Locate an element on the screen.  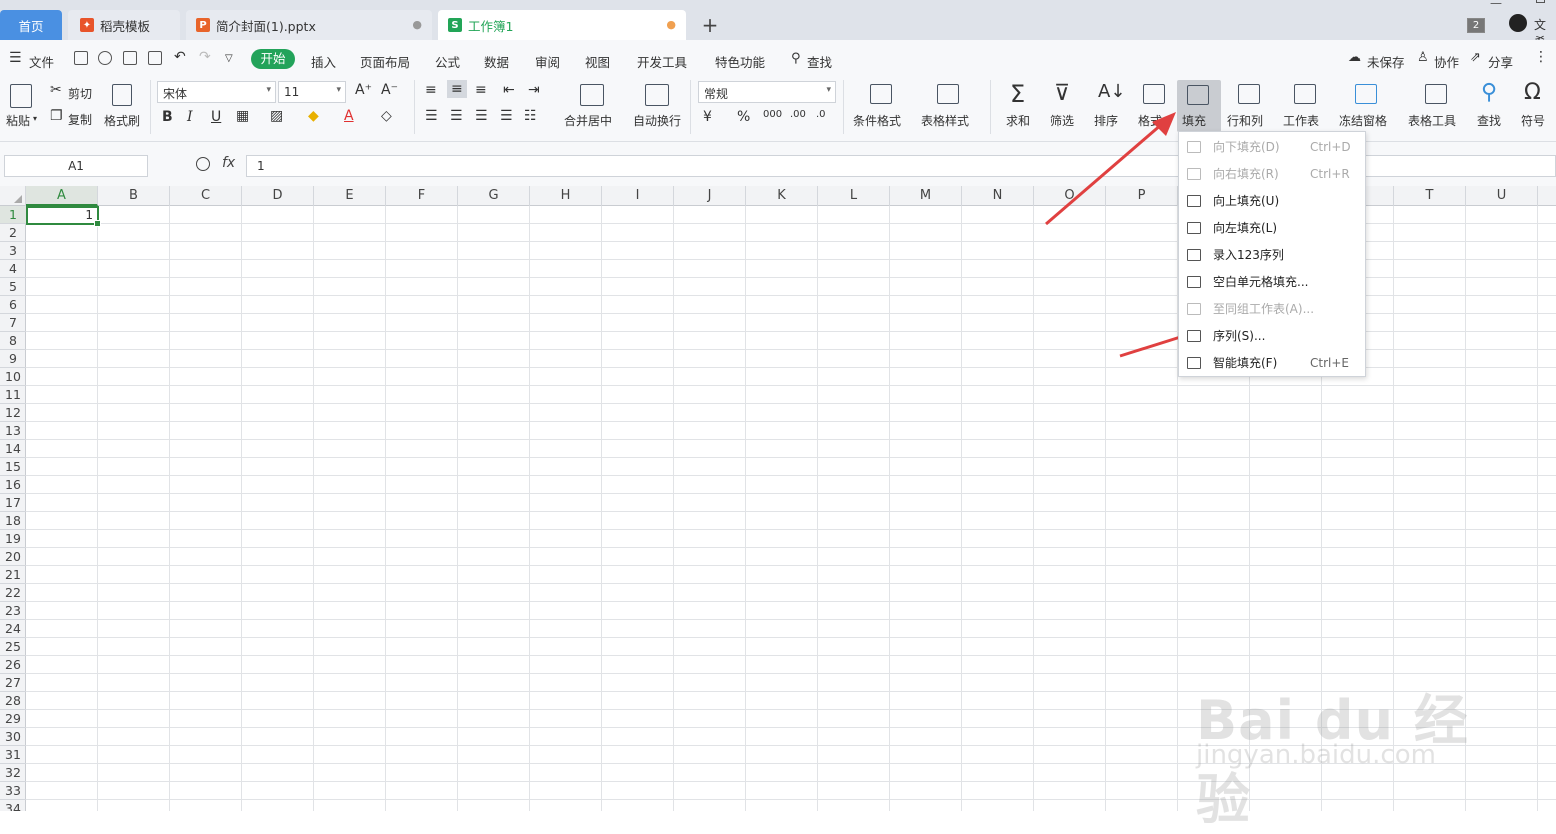
chevron-down-icon: ▽ is located at coordinates (229, 58).